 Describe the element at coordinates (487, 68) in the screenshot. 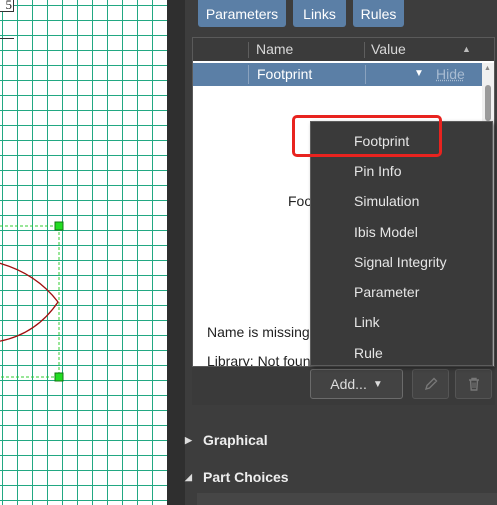

I see `scroll-up-icon: ▲` at that location.